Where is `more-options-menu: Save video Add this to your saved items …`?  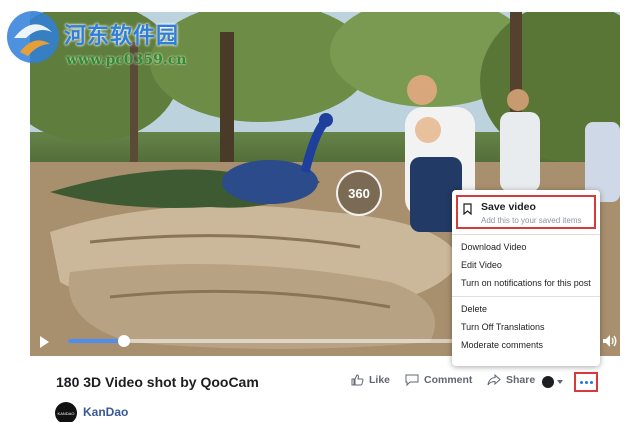 more-options-menu: Save video Add this to your saved items … is located at coordinates (526, 278).